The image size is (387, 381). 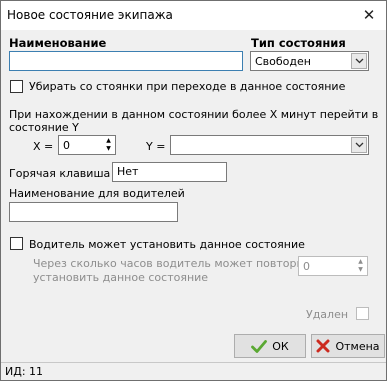 What do you see at coordinates (24, 371) in the screenshot?
I see `status-id: ИД: 11` at bounding box center [24, 371].